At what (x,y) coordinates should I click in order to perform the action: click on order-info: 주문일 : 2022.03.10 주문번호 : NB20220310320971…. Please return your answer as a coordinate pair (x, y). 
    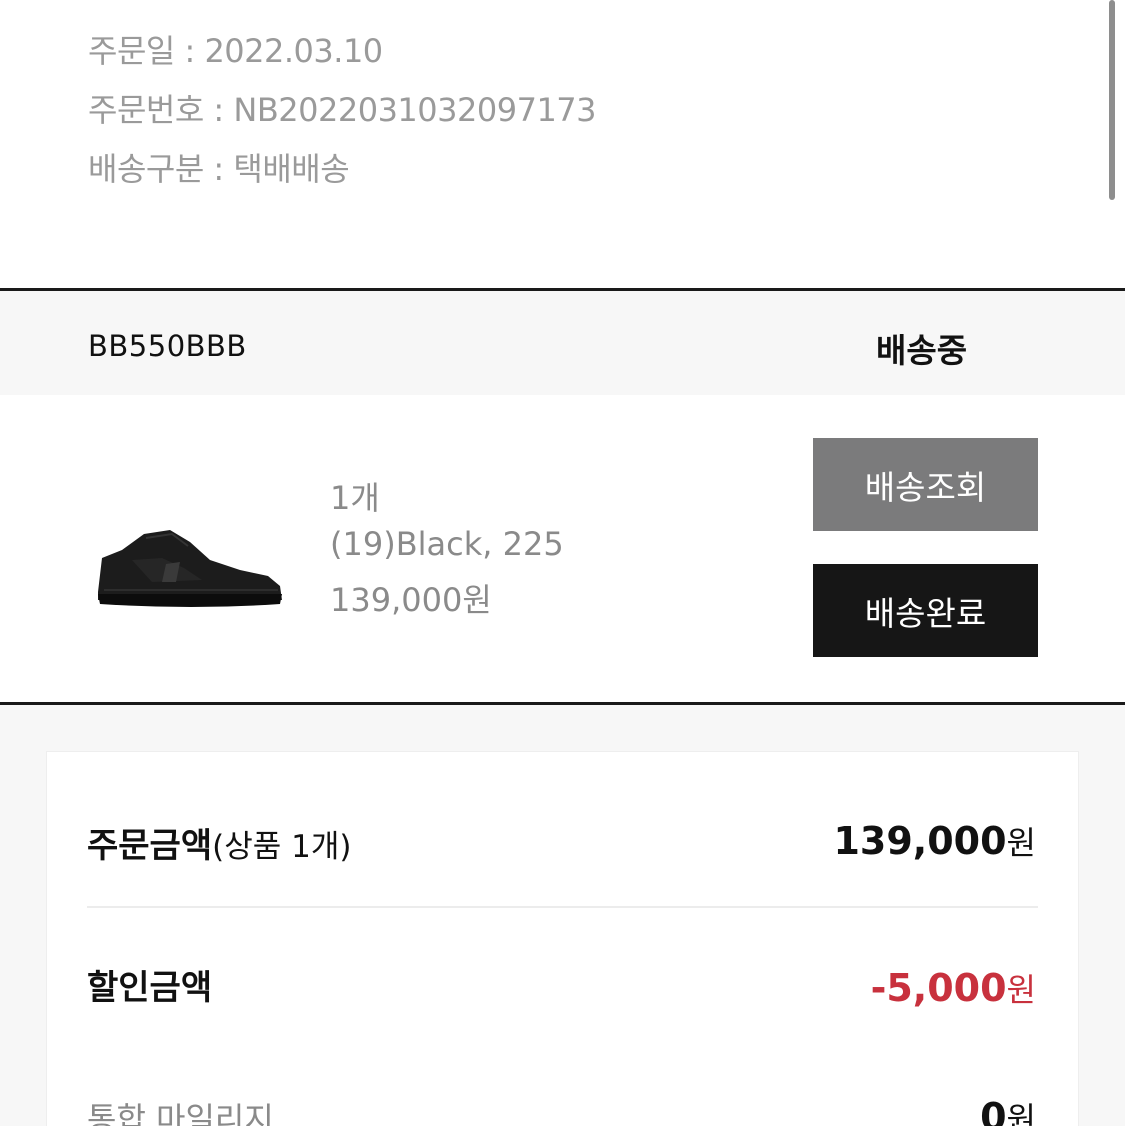
    Looking at the image, I should click on (342, 110).